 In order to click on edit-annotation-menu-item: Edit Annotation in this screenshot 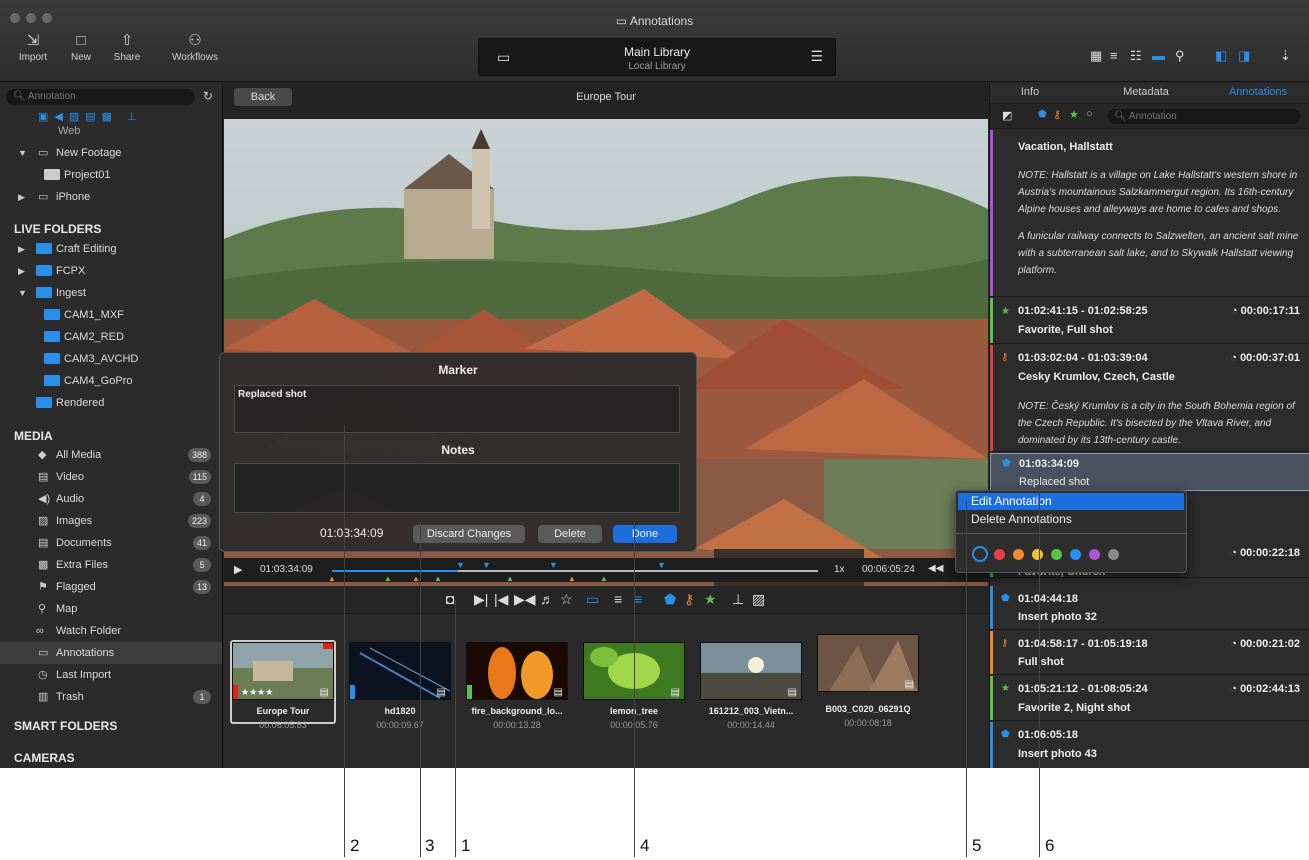, I will do `click(1071, 501)`.